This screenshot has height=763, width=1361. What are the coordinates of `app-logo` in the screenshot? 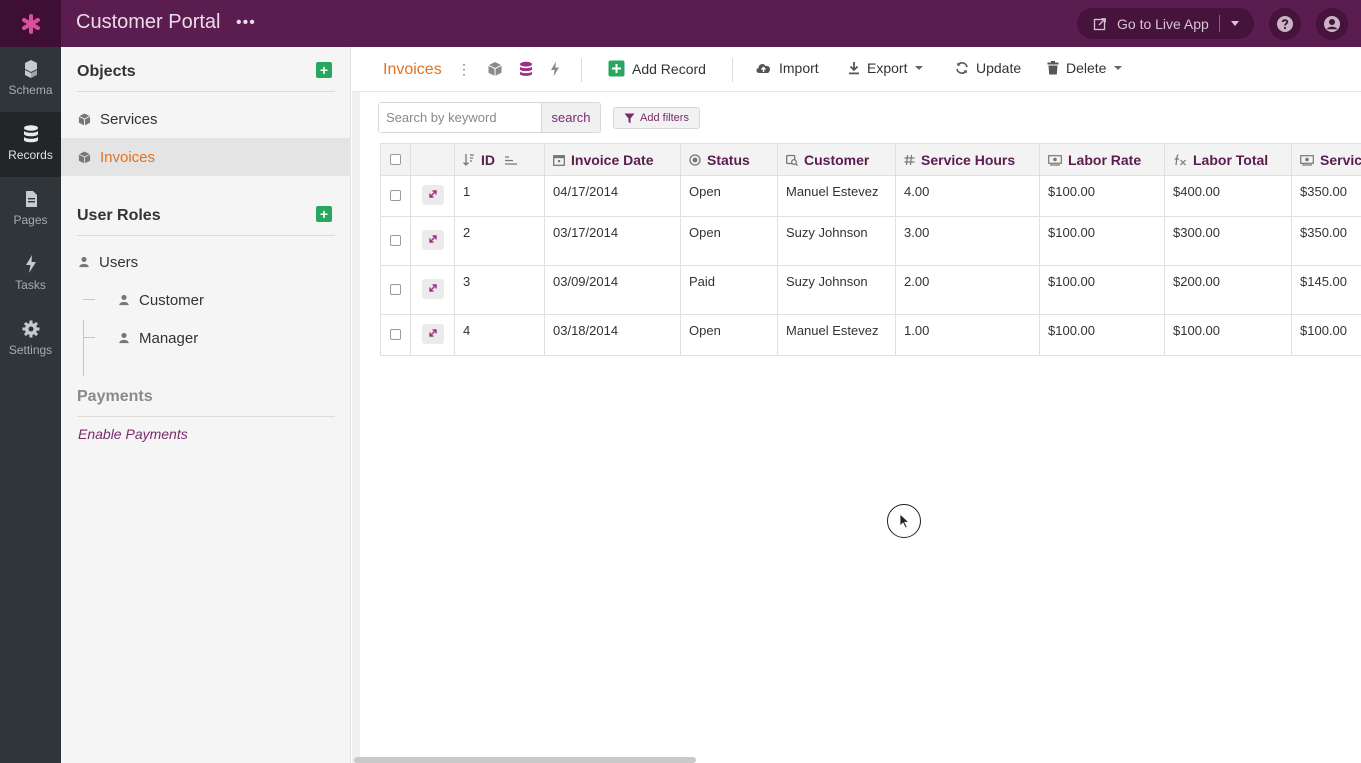 It's located at (30, 23).